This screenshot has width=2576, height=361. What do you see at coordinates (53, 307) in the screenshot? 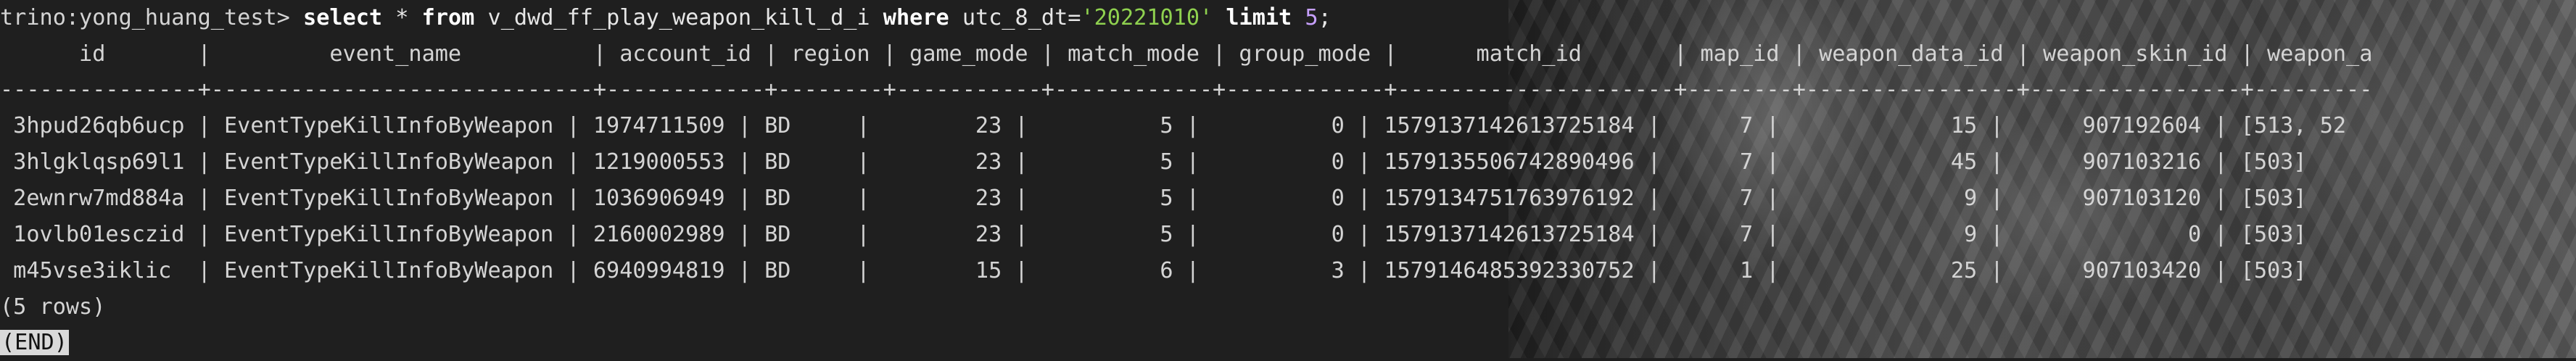
I see `row-count: (5 rows)` at bounding box center [53, 307].